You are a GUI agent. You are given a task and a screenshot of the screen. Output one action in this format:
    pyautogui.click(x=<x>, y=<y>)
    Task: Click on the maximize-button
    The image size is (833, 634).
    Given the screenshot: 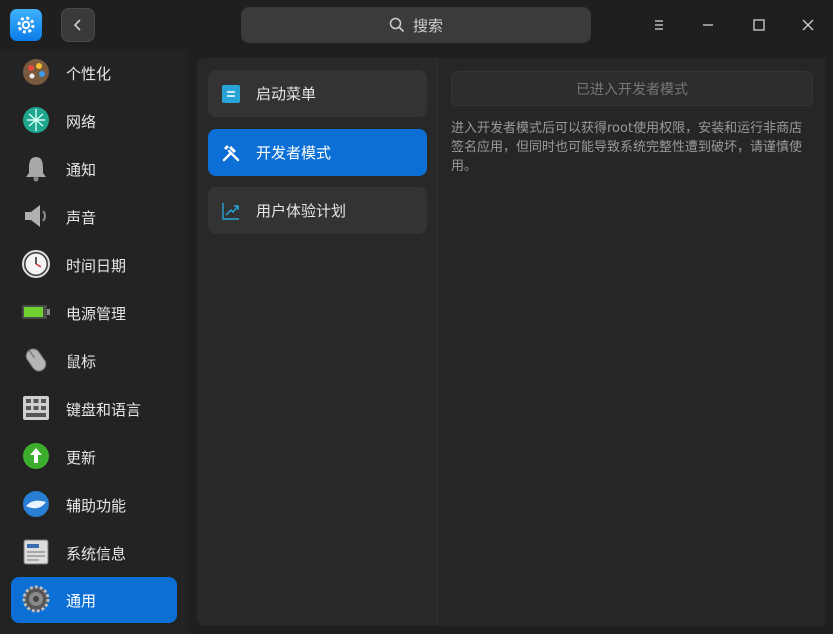 What is the action you would take?
    pyautogui.click(x=759, y=25)
    